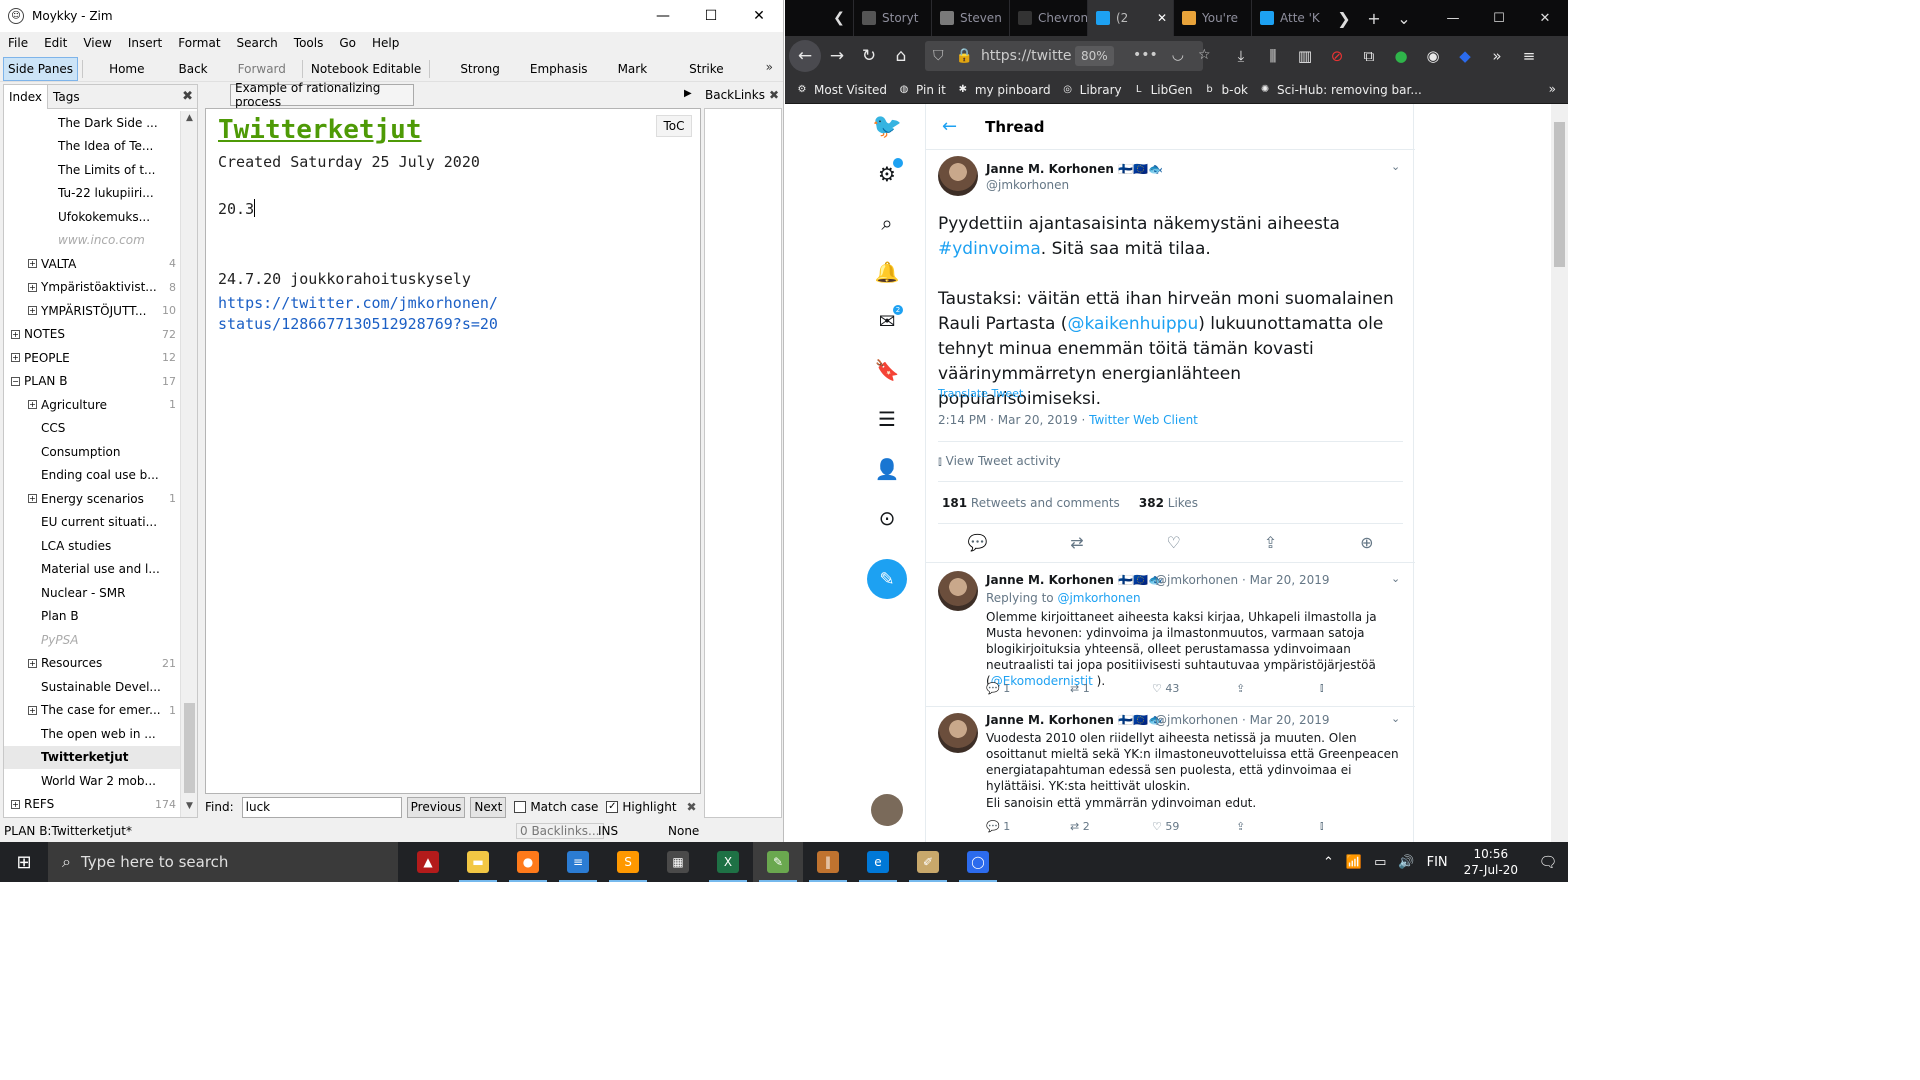  What do you see at coordinates (1290, 18) in the screenshot?
I see `browser-tab: Atte 'K` at bounding box center [1290, 18].